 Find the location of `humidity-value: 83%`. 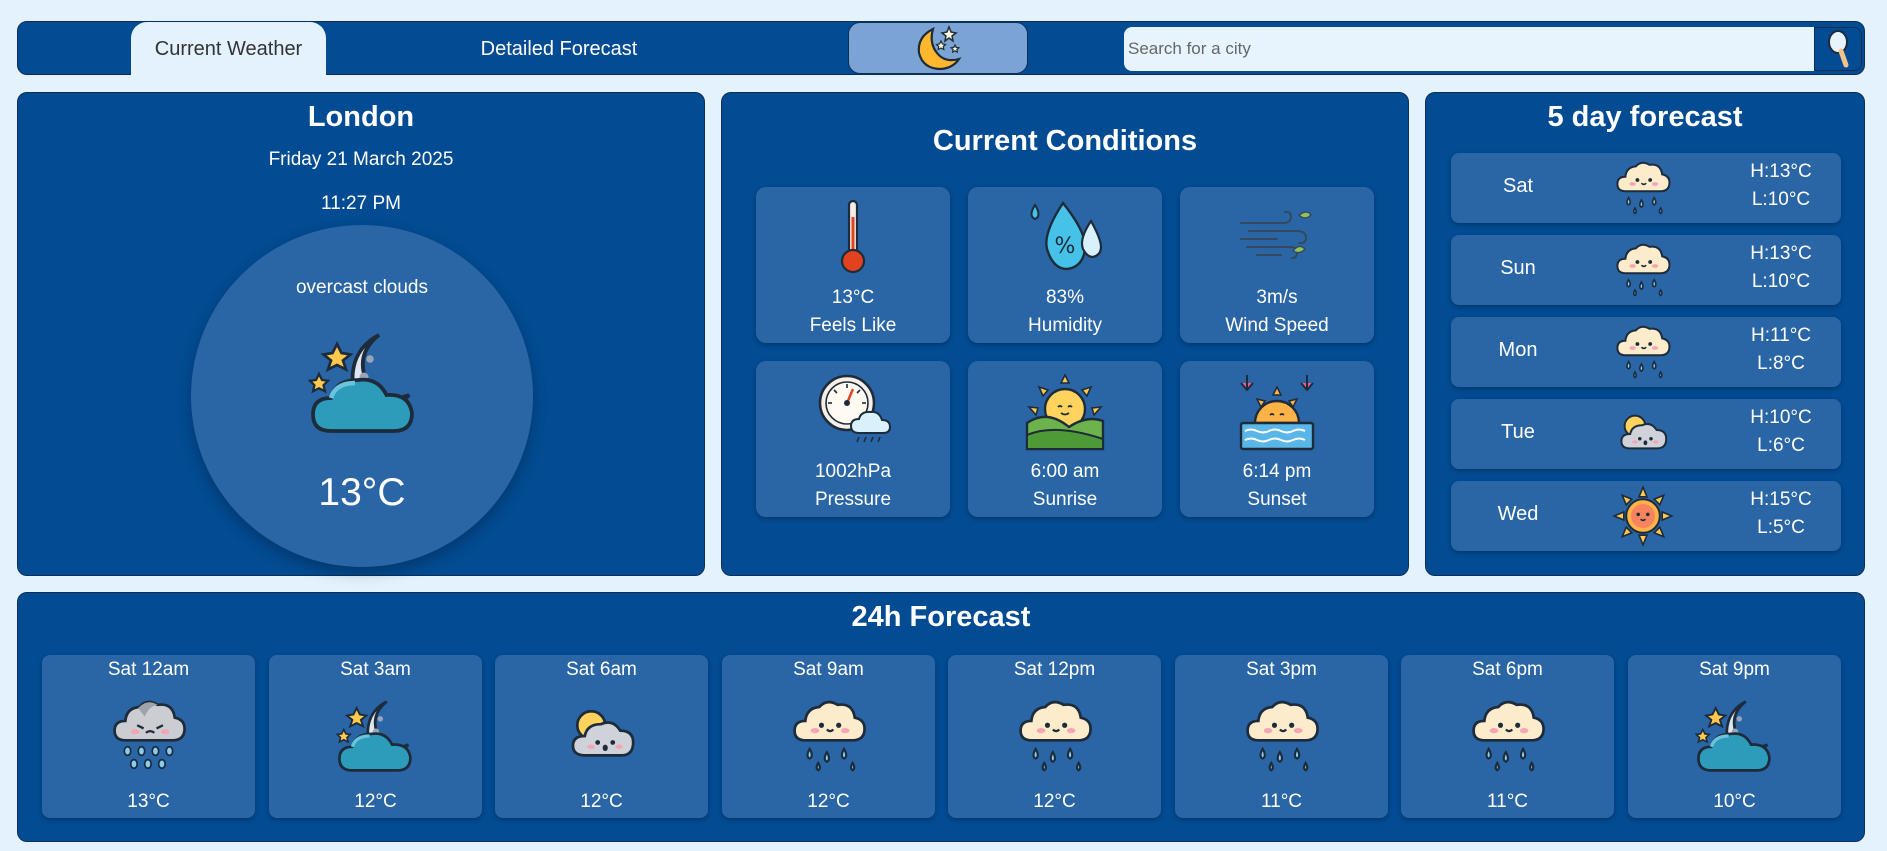

humidity-value: 83% is located at coordinates (1065, 297).